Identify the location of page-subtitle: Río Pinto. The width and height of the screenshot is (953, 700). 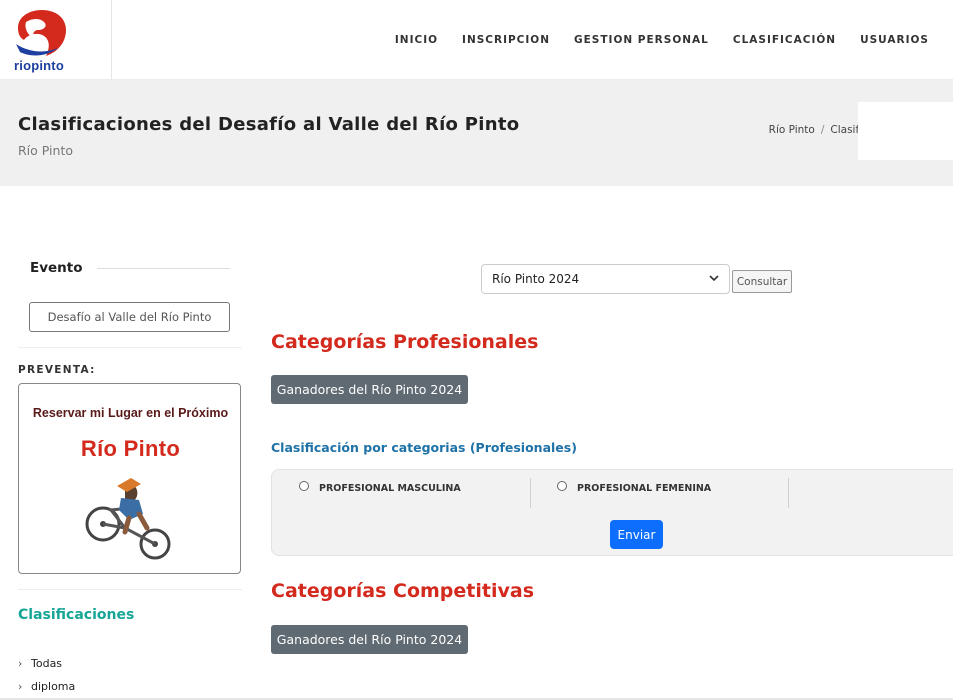
(45, 150).